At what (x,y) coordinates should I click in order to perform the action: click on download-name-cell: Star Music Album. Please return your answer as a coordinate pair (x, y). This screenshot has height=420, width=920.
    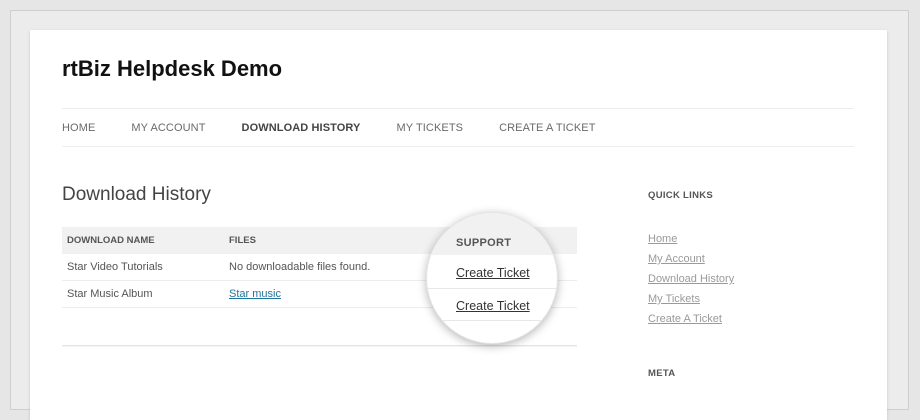
    Looking at the image, I should click on (143, 294).